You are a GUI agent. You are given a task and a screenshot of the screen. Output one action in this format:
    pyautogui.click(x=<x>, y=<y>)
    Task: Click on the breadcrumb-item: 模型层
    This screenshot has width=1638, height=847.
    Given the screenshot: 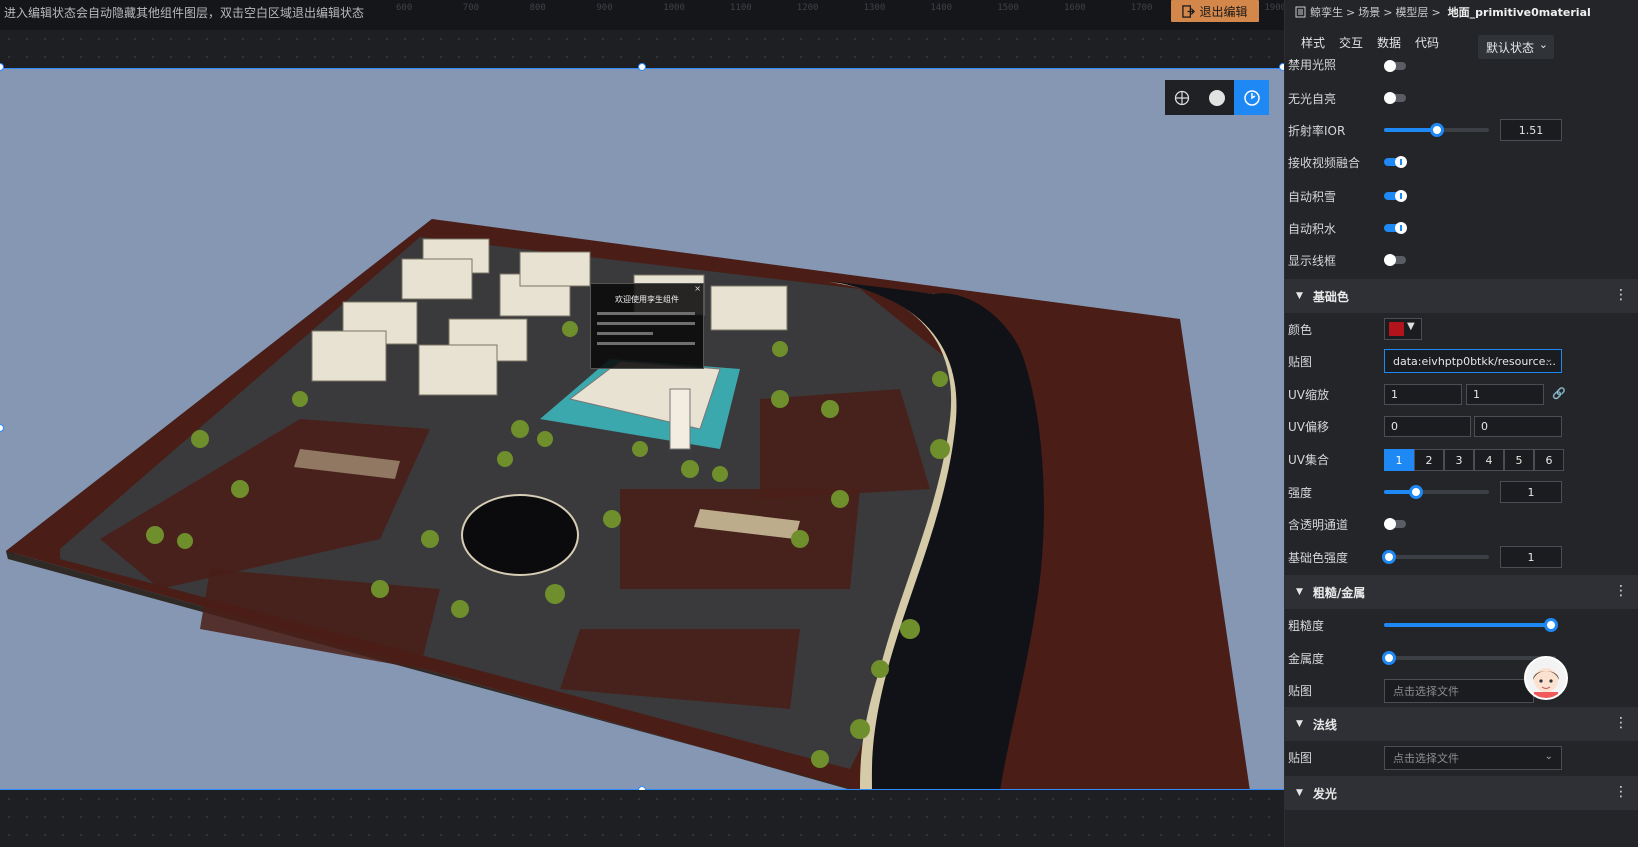 What is the action you would take?
    pyautogui.click(x=1411, y=12)
    